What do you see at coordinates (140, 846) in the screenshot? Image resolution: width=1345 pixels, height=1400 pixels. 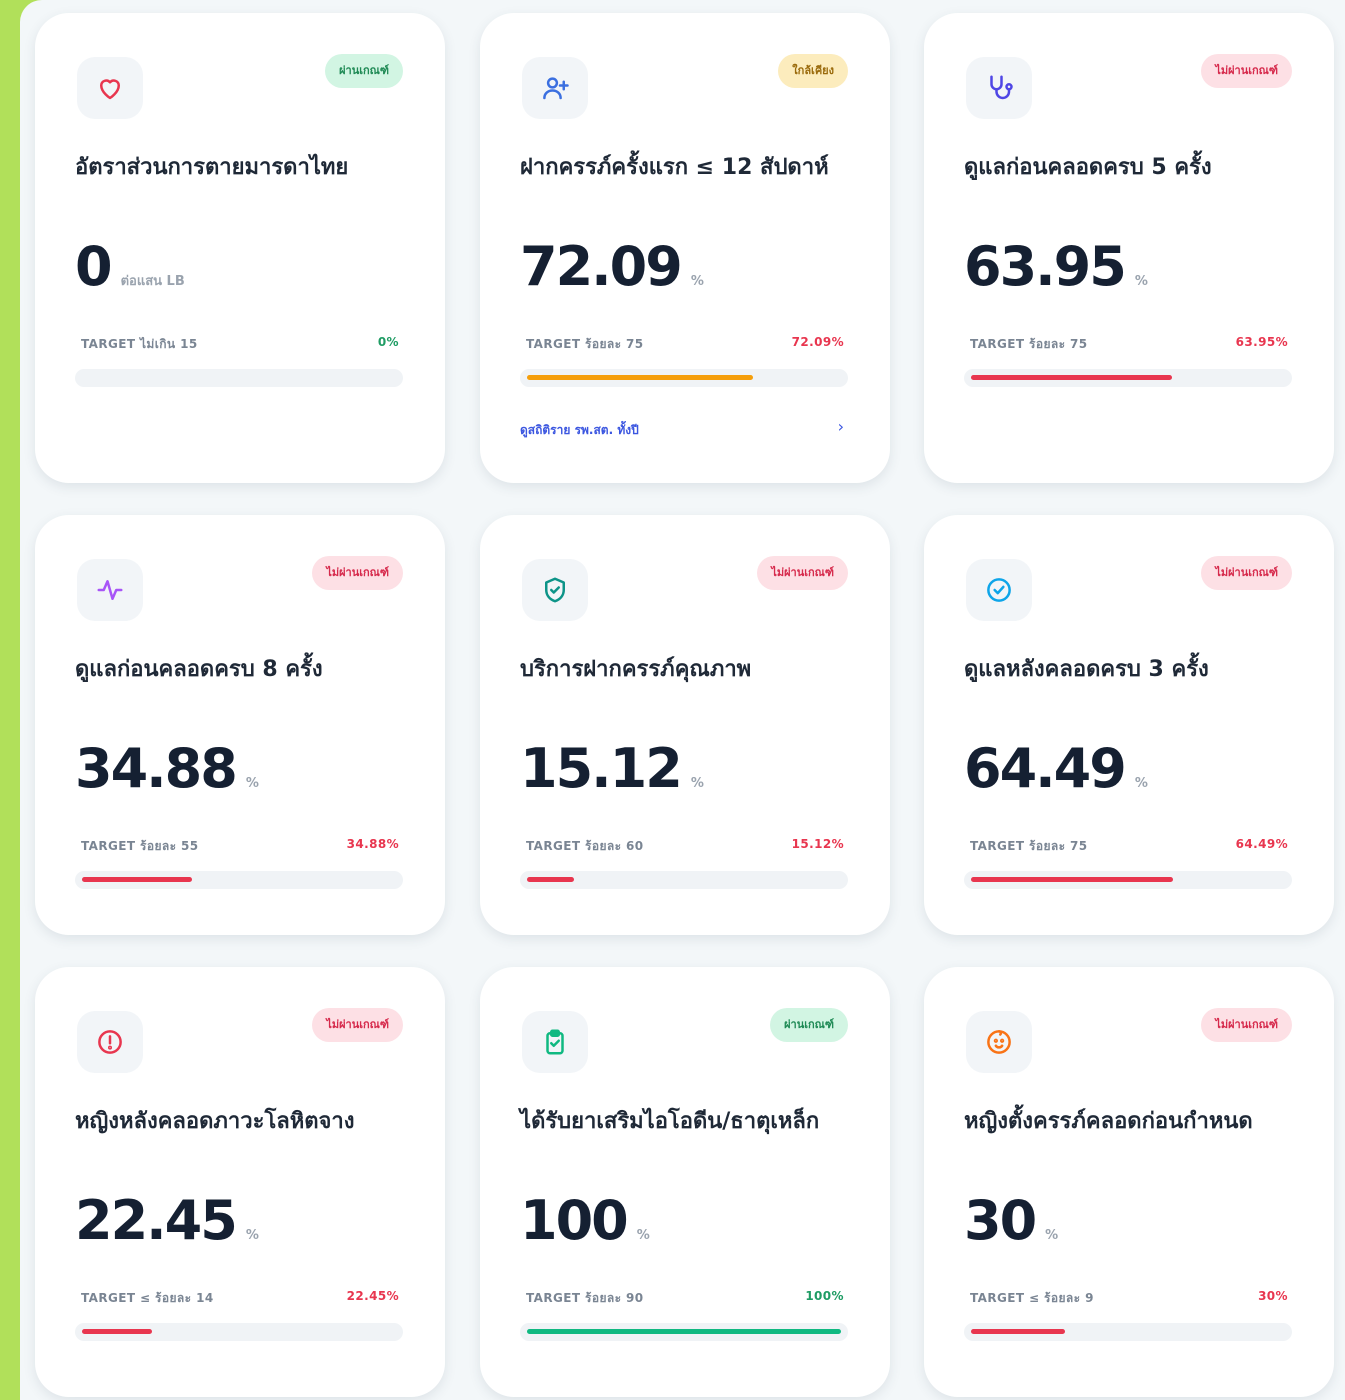 I see `kpi-target: TARGET ร้อยละ 55` at bounding box center [140, 846].